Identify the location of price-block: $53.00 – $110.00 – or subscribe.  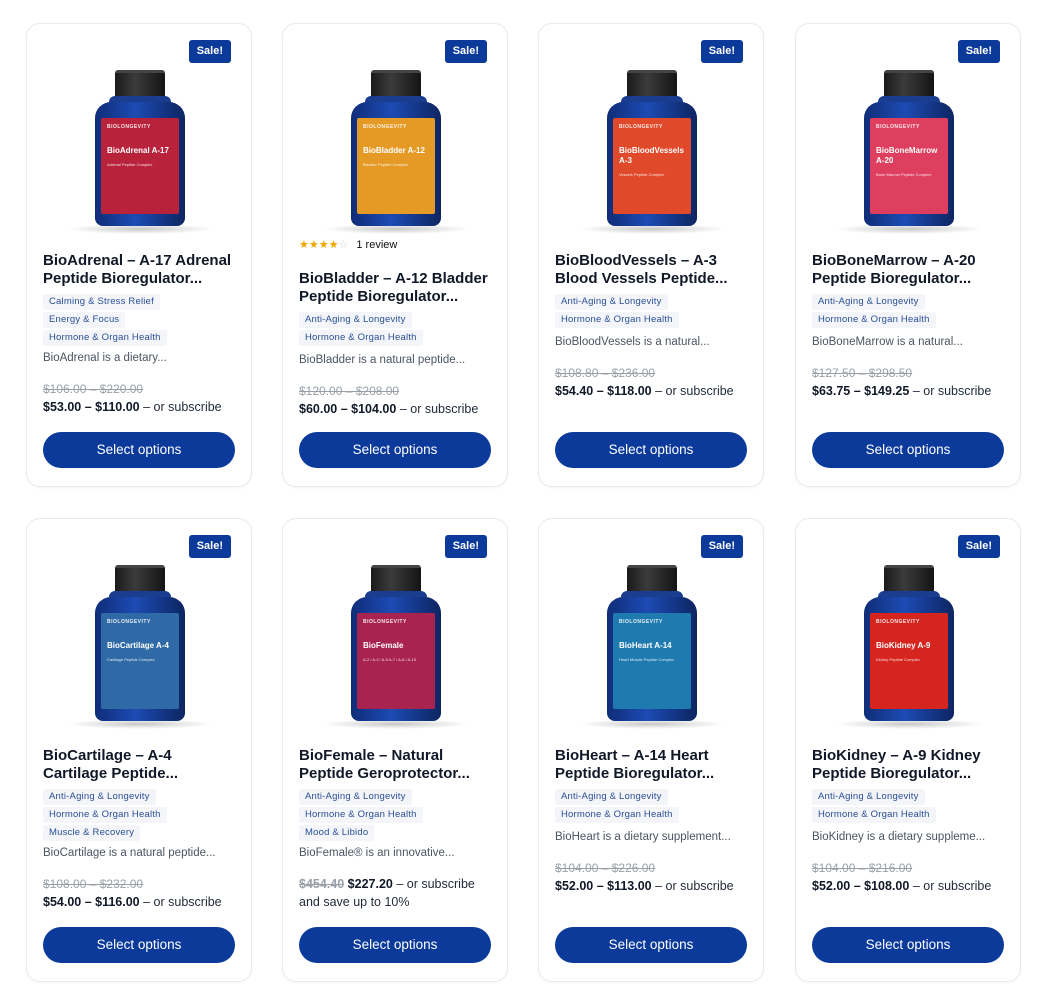
(143, 407).